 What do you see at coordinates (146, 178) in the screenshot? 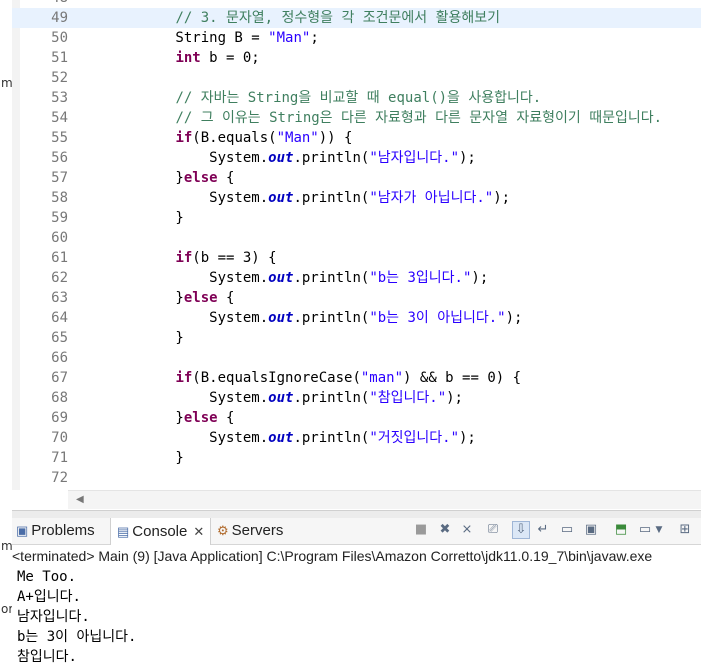
I see `code-token: }` at bounding box center [146, 178].